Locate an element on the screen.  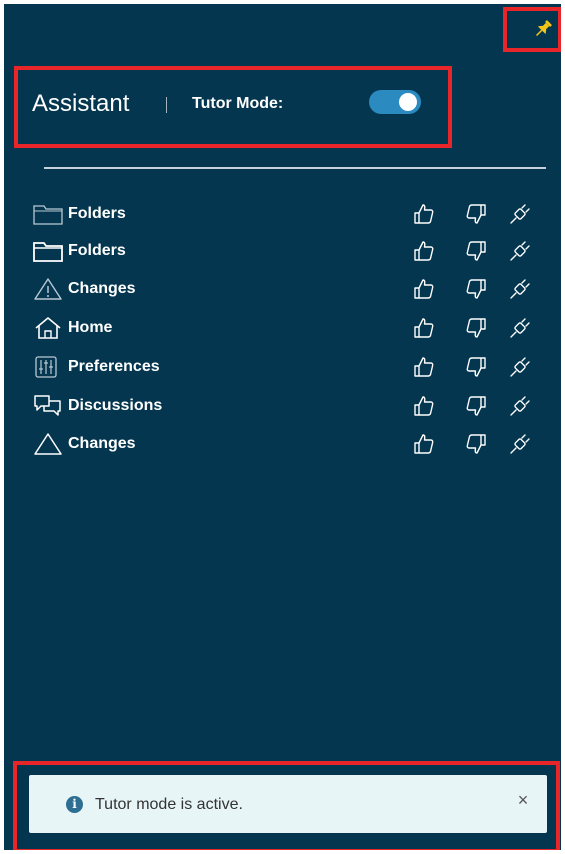
home-icon is located at coordinates (48, 328).